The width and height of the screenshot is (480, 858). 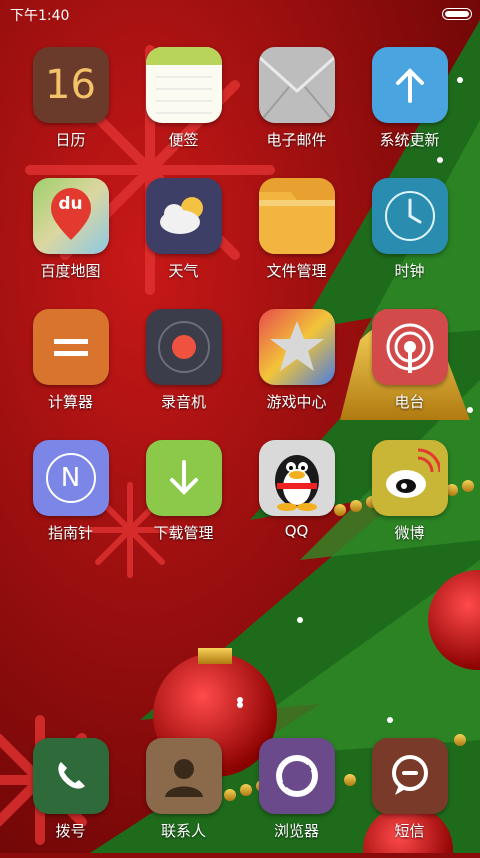 I want to click on app-label: 天气, so click(x=183, y=271).